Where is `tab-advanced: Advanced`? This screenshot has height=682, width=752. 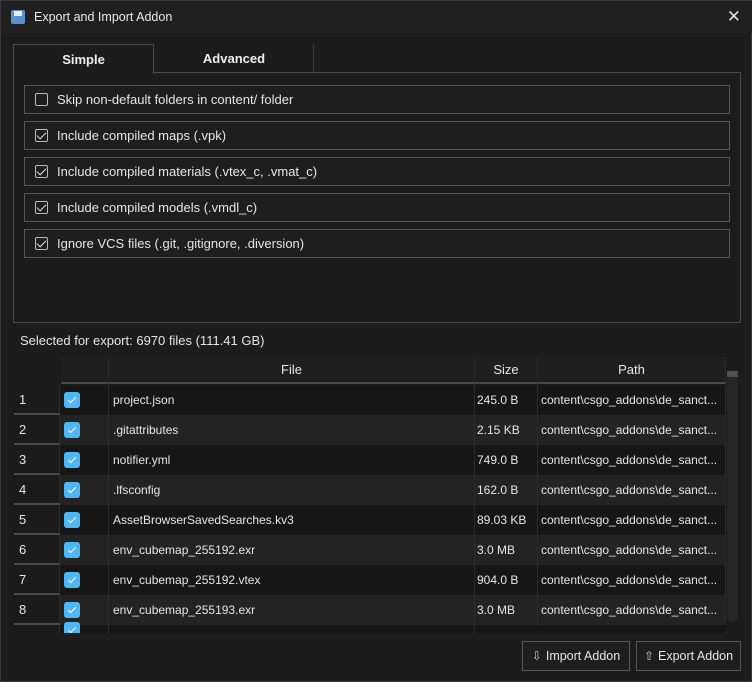
tab-advanced: Advanced is located at coordinates (234, 58).